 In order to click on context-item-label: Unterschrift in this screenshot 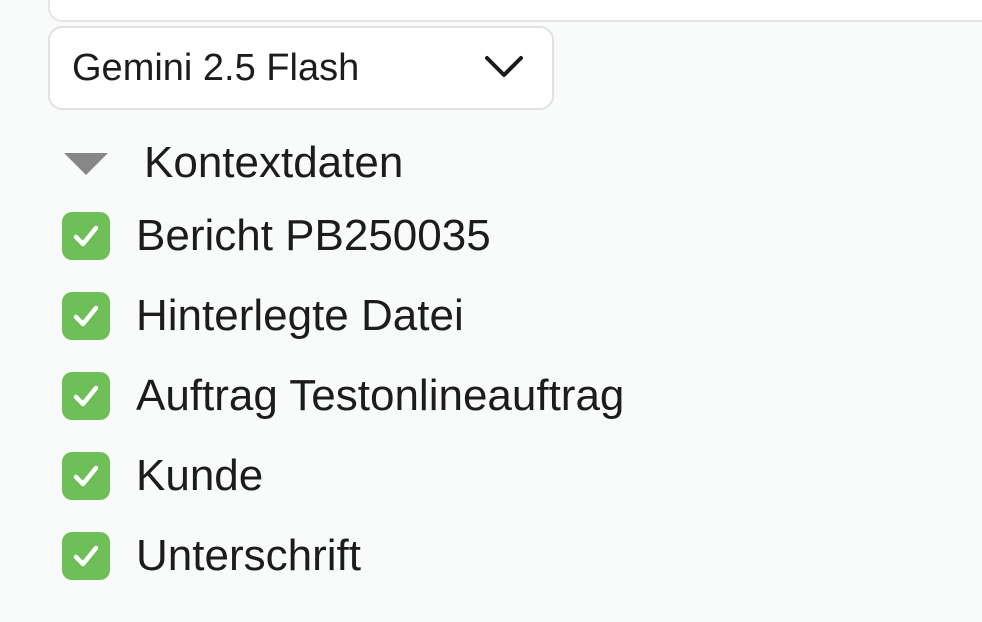, I will do `click(248, 555)`.